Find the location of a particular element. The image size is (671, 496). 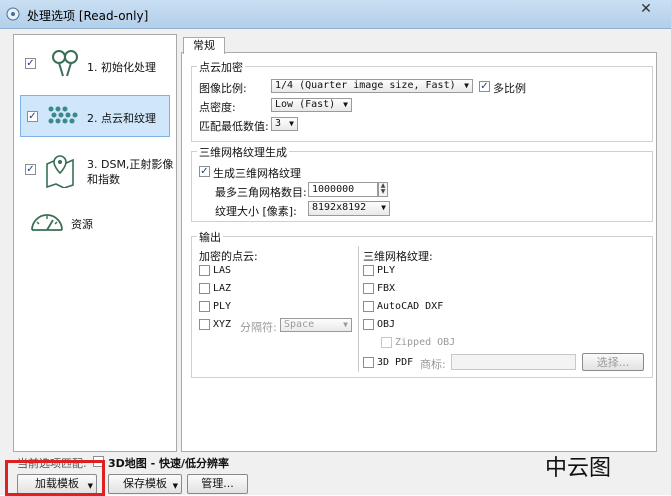

highlight-box is located at coordinates (55, 478).